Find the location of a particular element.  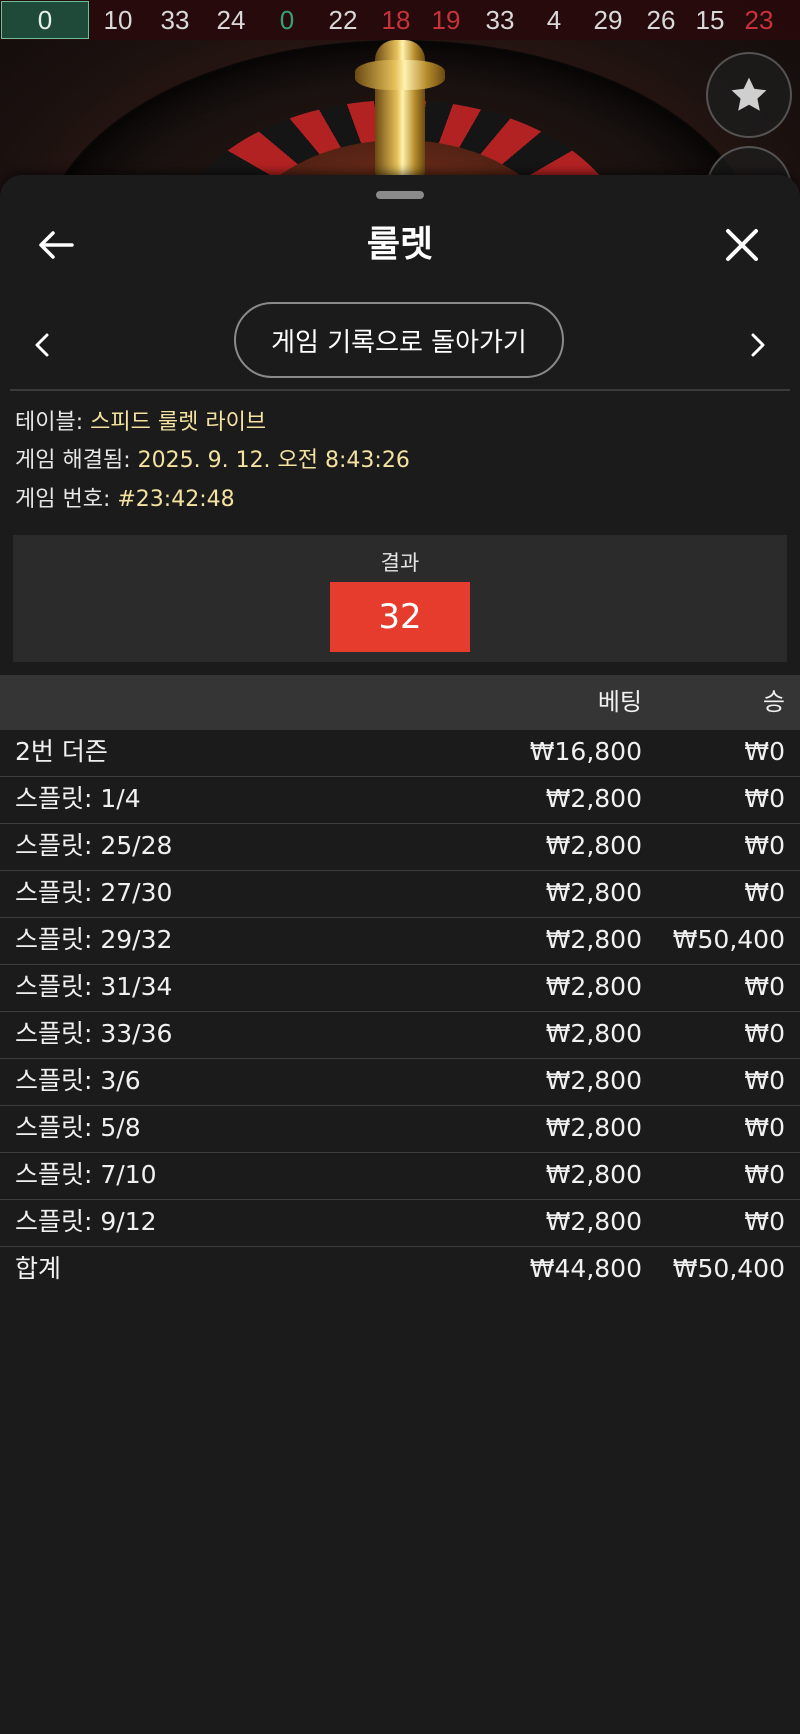

table-row: 스플릿: 5/8 ₩2,800 ₩0 is located at coordinates (400, 1129).